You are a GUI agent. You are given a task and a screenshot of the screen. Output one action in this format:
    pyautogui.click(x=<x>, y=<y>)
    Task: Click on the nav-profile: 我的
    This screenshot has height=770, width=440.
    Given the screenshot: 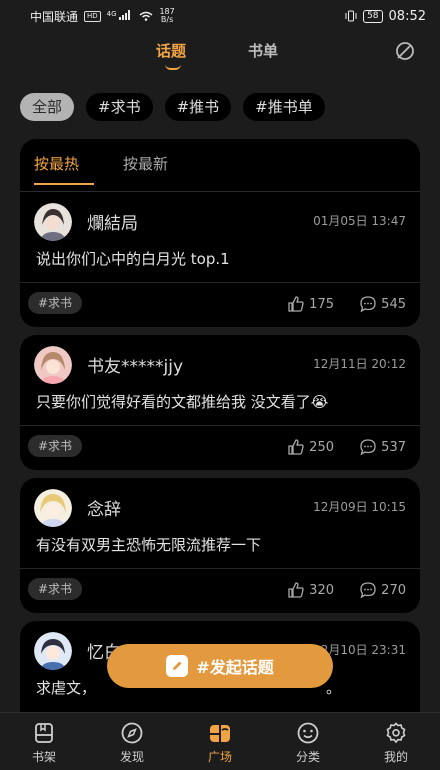 What is the action you would take?
    pyautogui.click(x=396, y=741)
    